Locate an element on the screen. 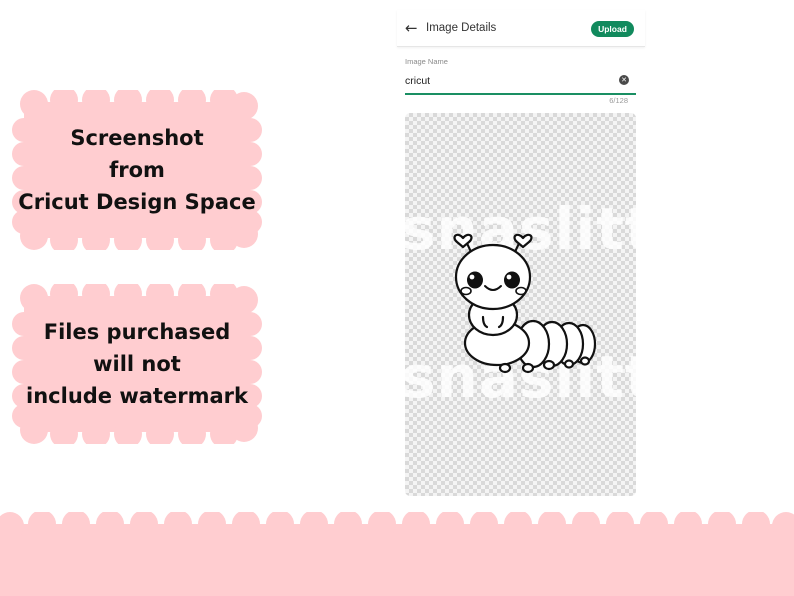 This screenshot has width=794, height=596. panel-header: ← Image Details Upload is located at coordinates (521, 28).